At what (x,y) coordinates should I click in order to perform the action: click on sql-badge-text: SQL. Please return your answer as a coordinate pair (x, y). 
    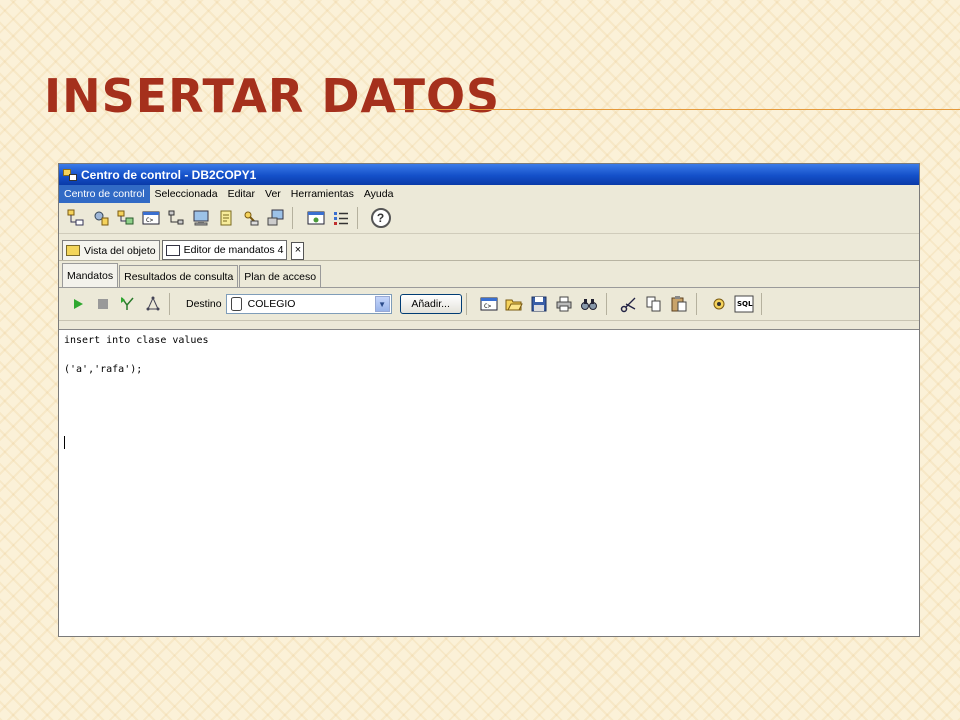
    Looking at the image, I should click on (745, 304).